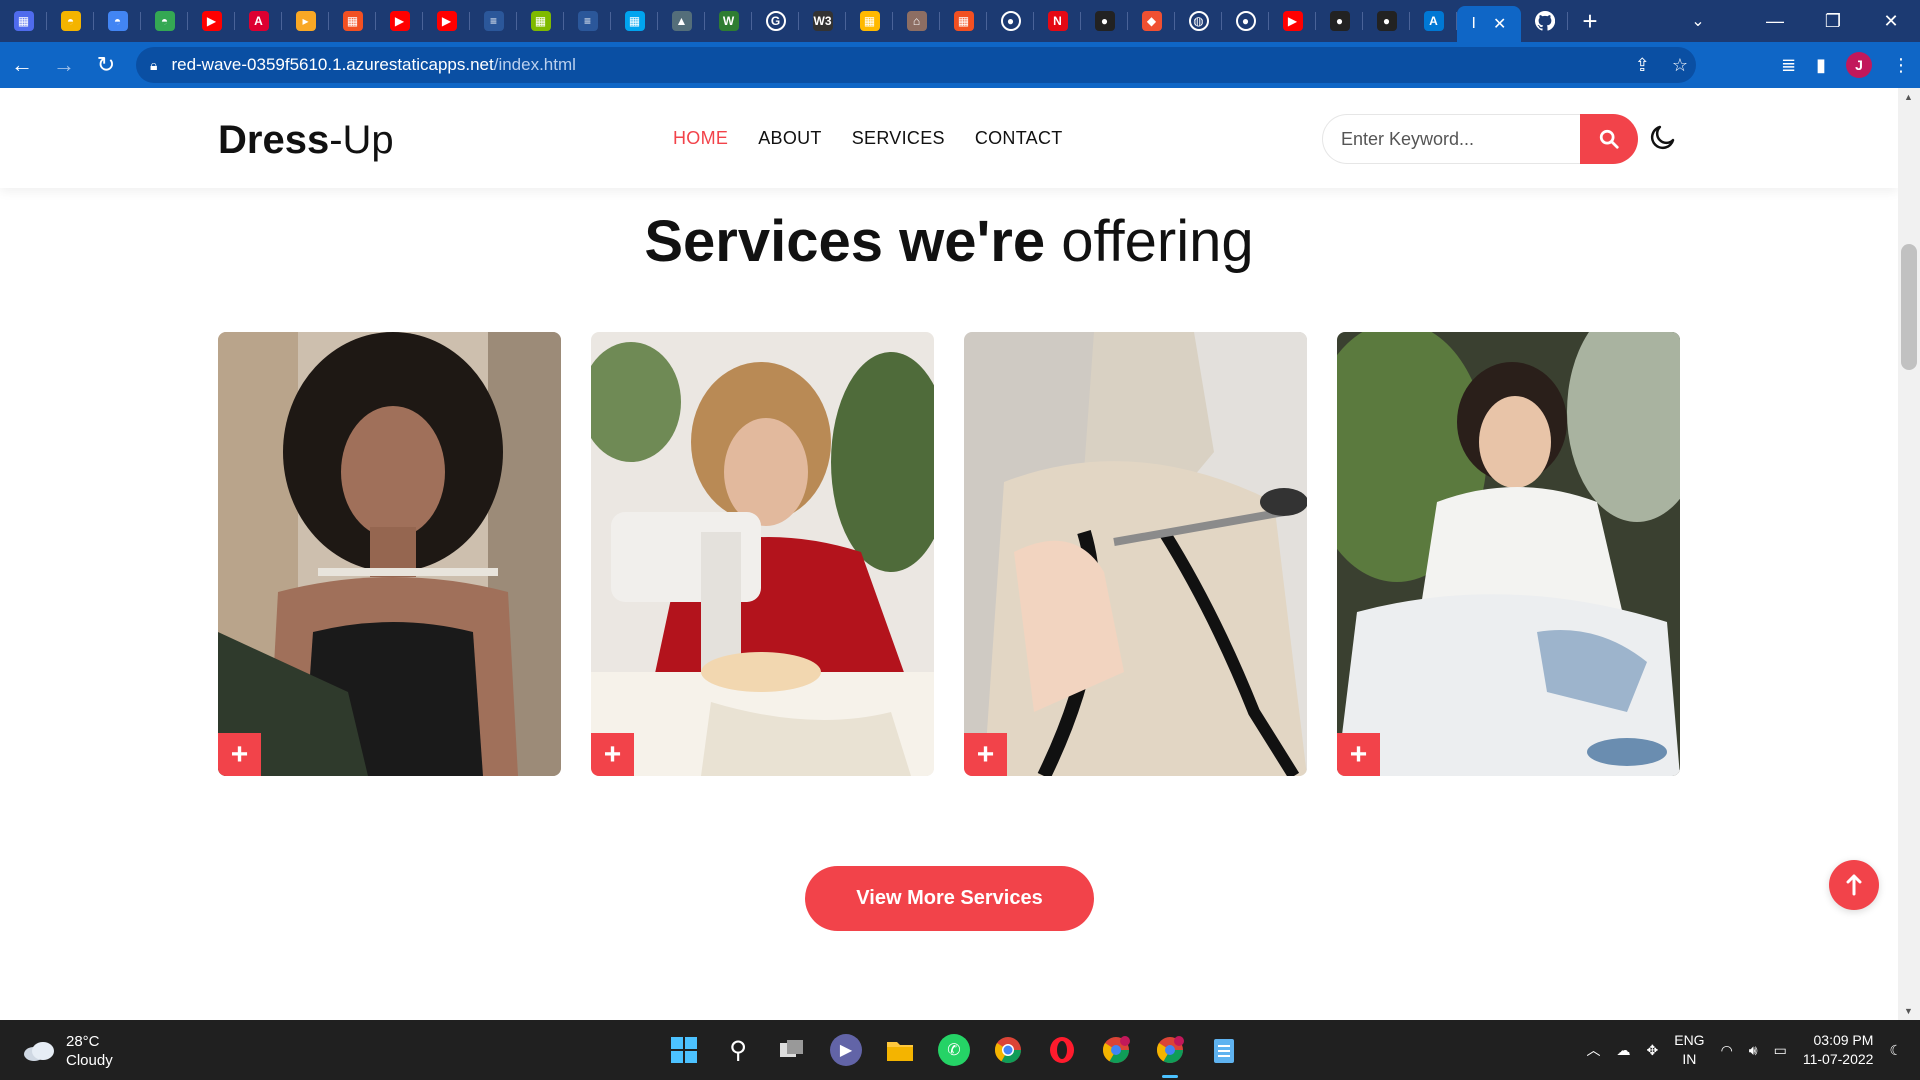 This screenshot has height=1080, width=1920. I want to click on active-tab: I ✕, so click(1489, 24).